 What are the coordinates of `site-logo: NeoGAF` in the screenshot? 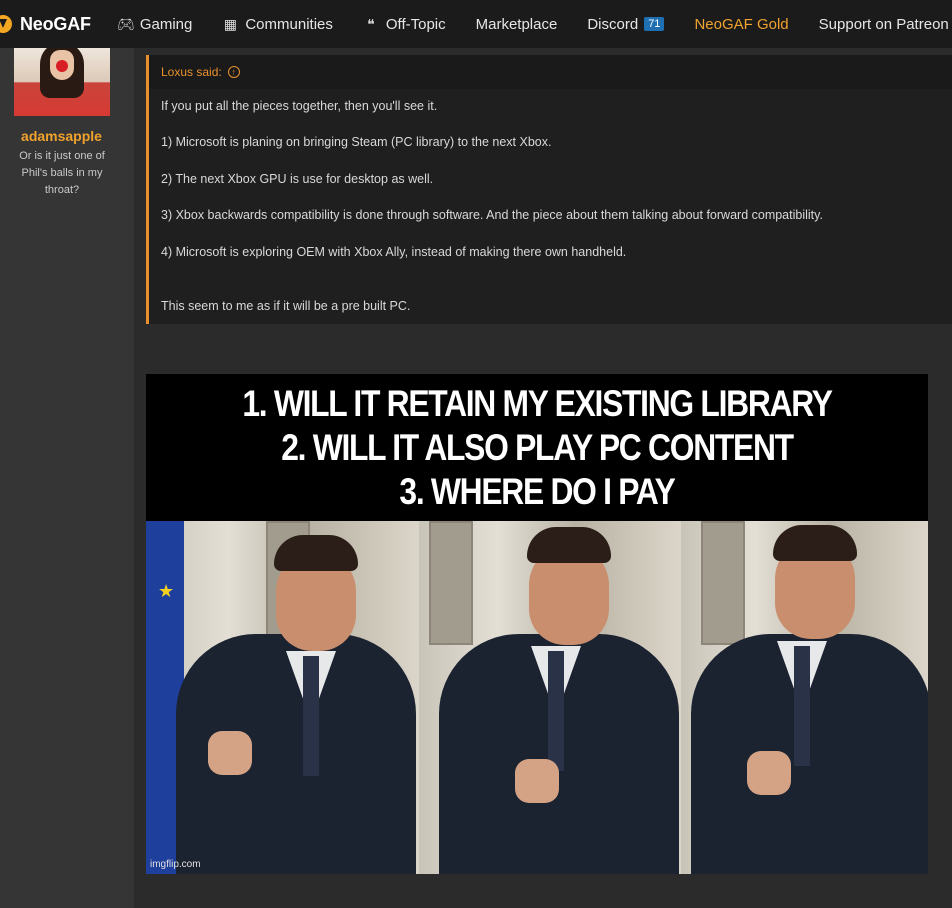 It's located at (45, 24).